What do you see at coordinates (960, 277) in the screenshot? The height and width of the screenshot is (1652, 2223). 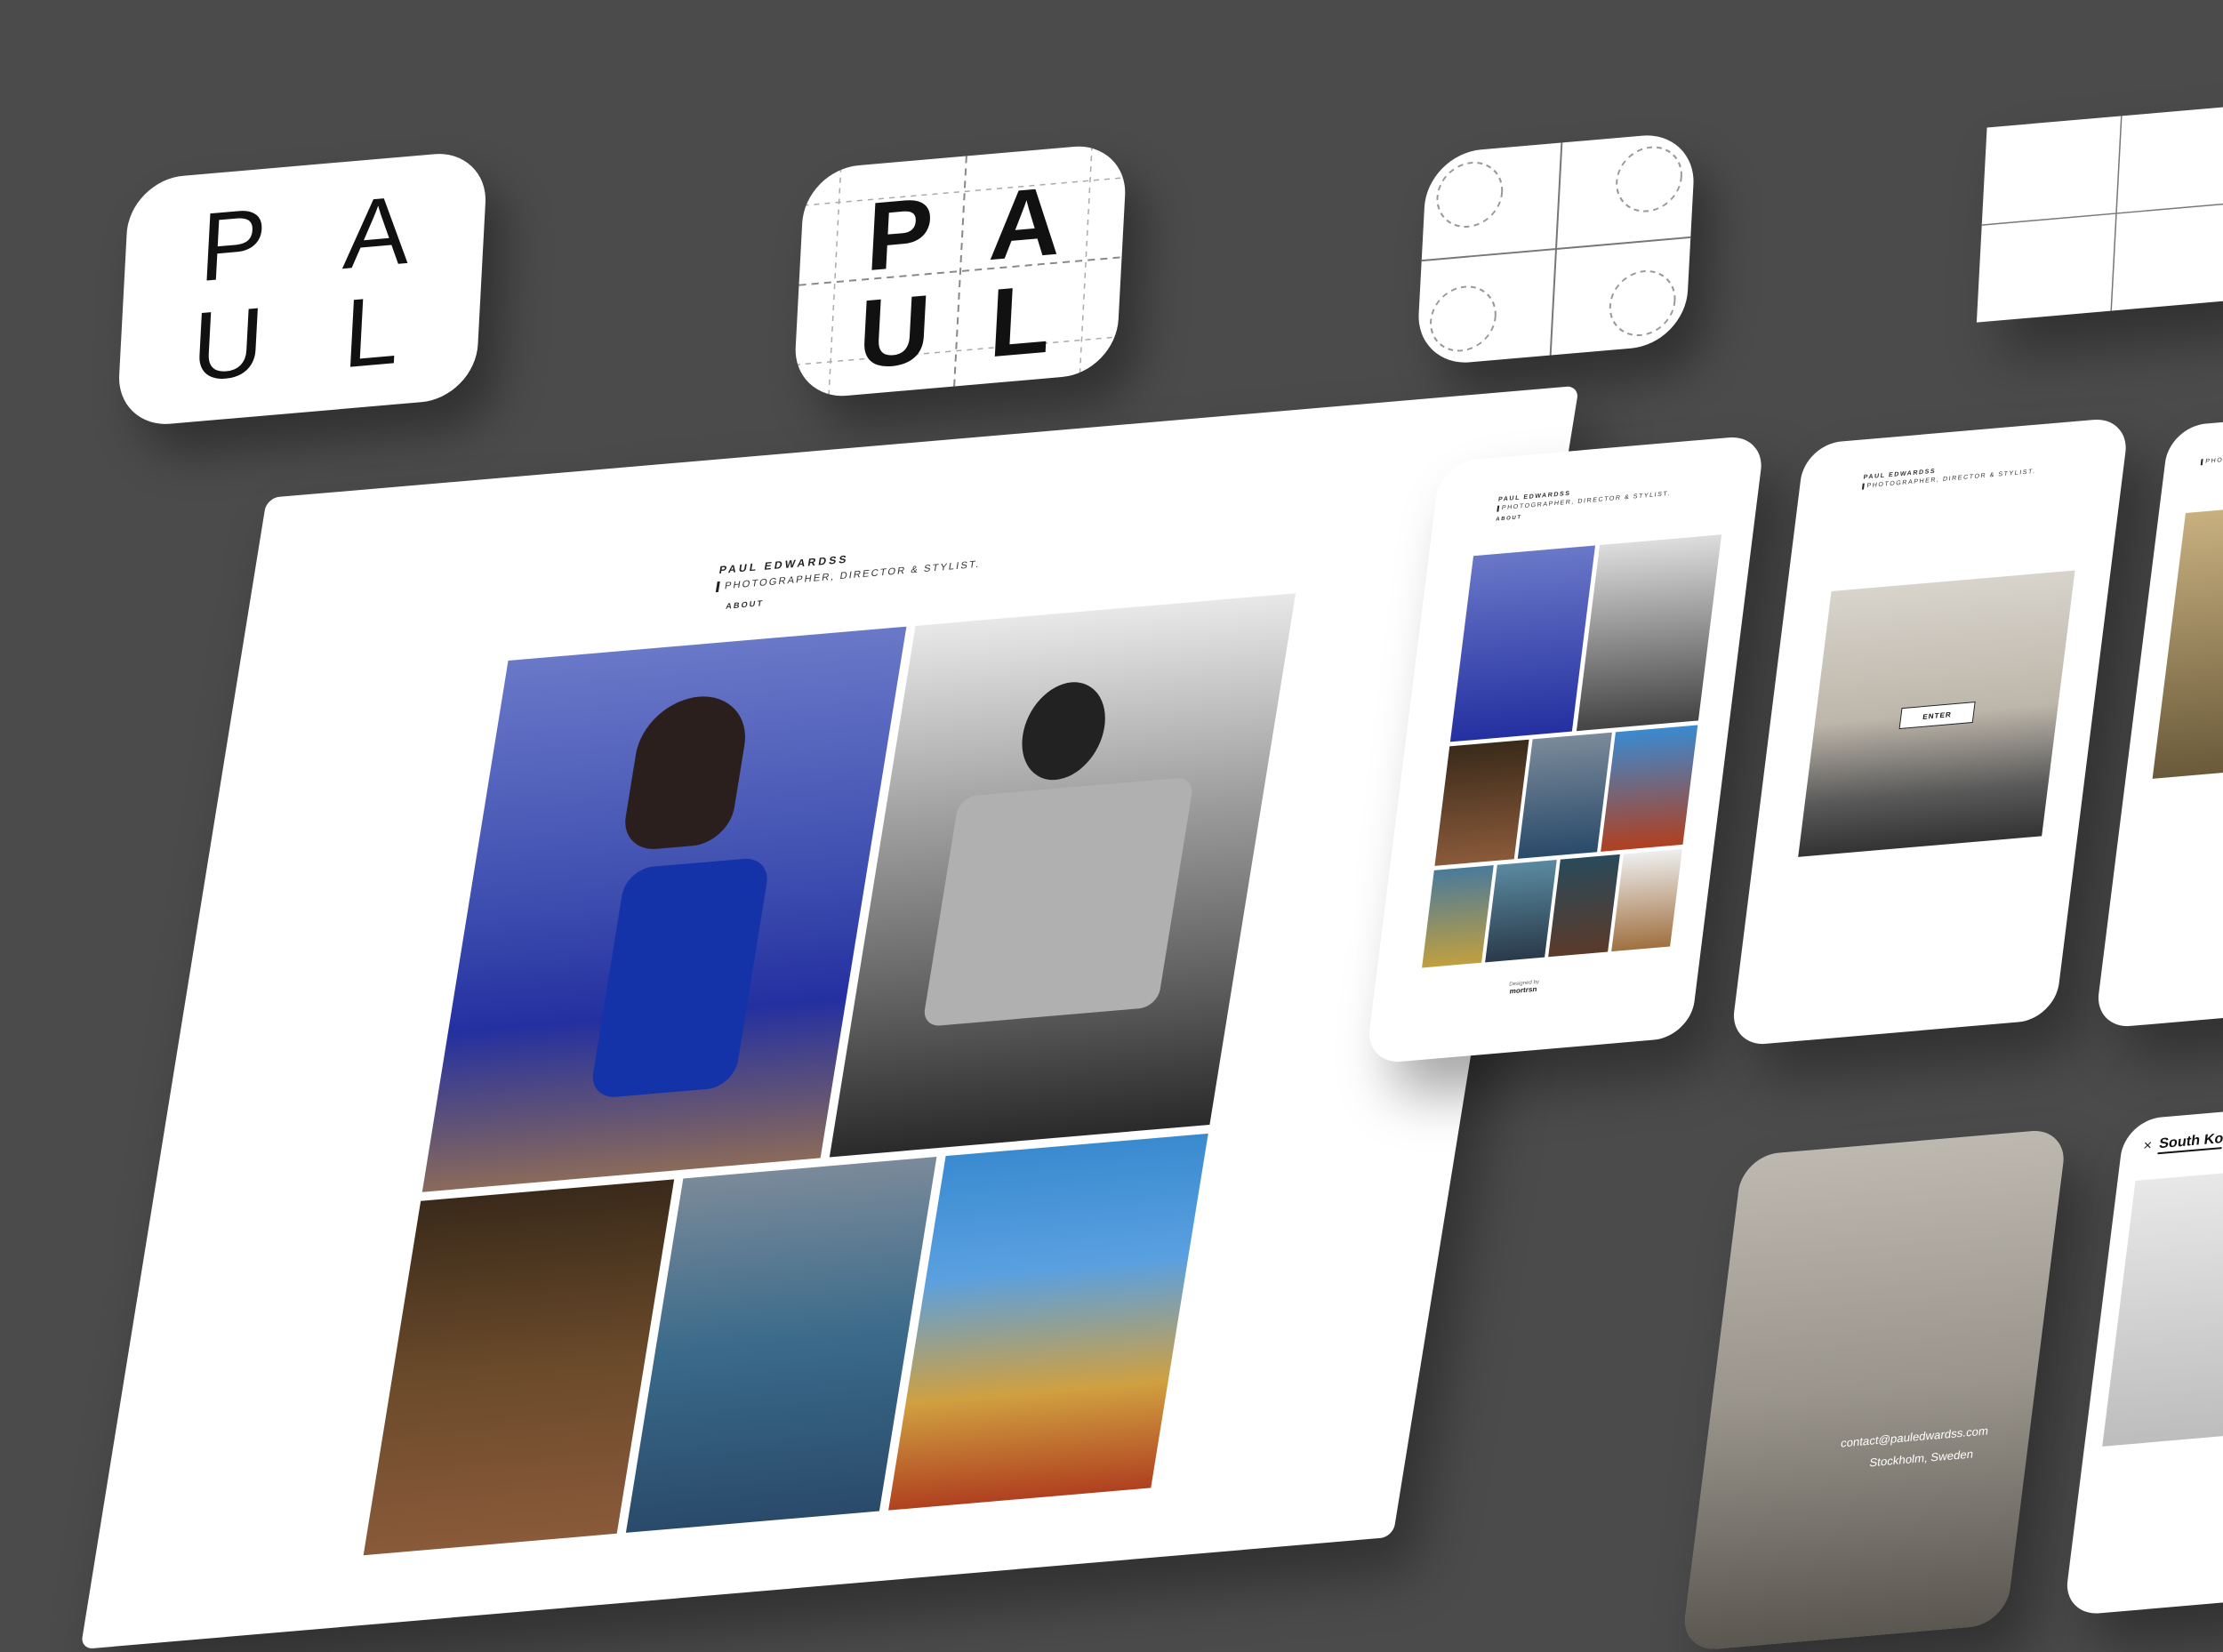 I see `logo-grid-bold: P A U L` at bounding box center [960, 277].